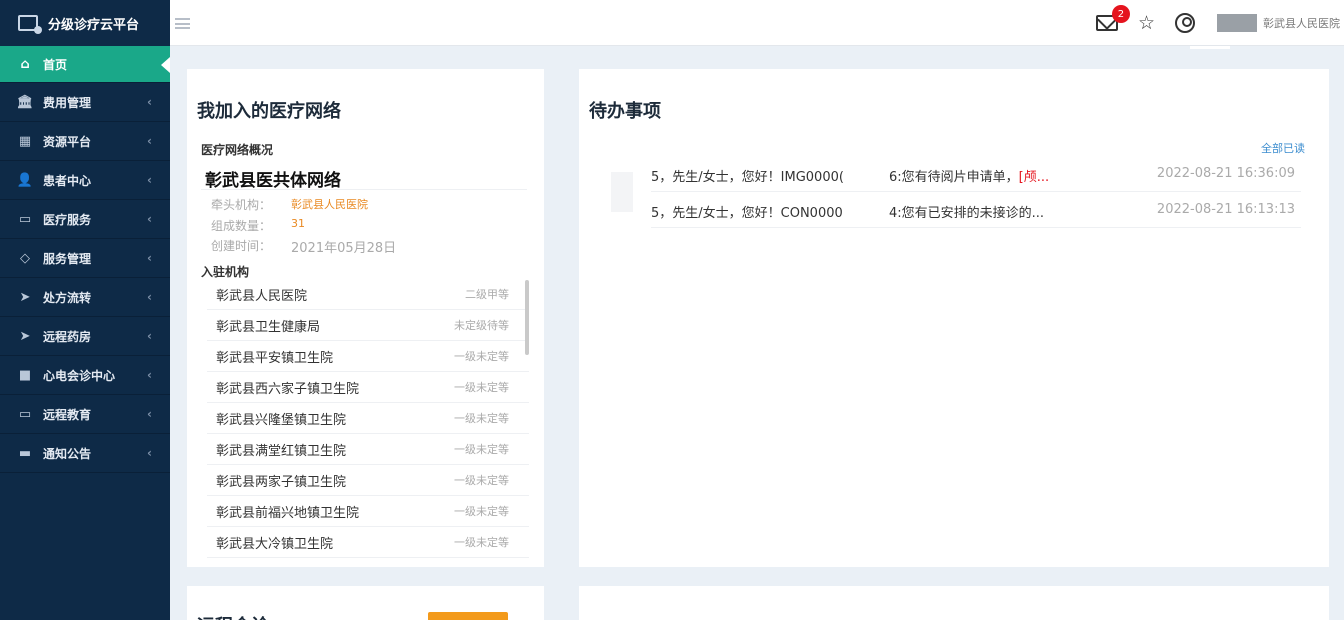 The width and height of the screenshot is (1344, 620). What do you see at coordinates (67, 102) in the screenshot?
I see `sidebar-item-label: 费用管理` at bounding box center [67, 102].